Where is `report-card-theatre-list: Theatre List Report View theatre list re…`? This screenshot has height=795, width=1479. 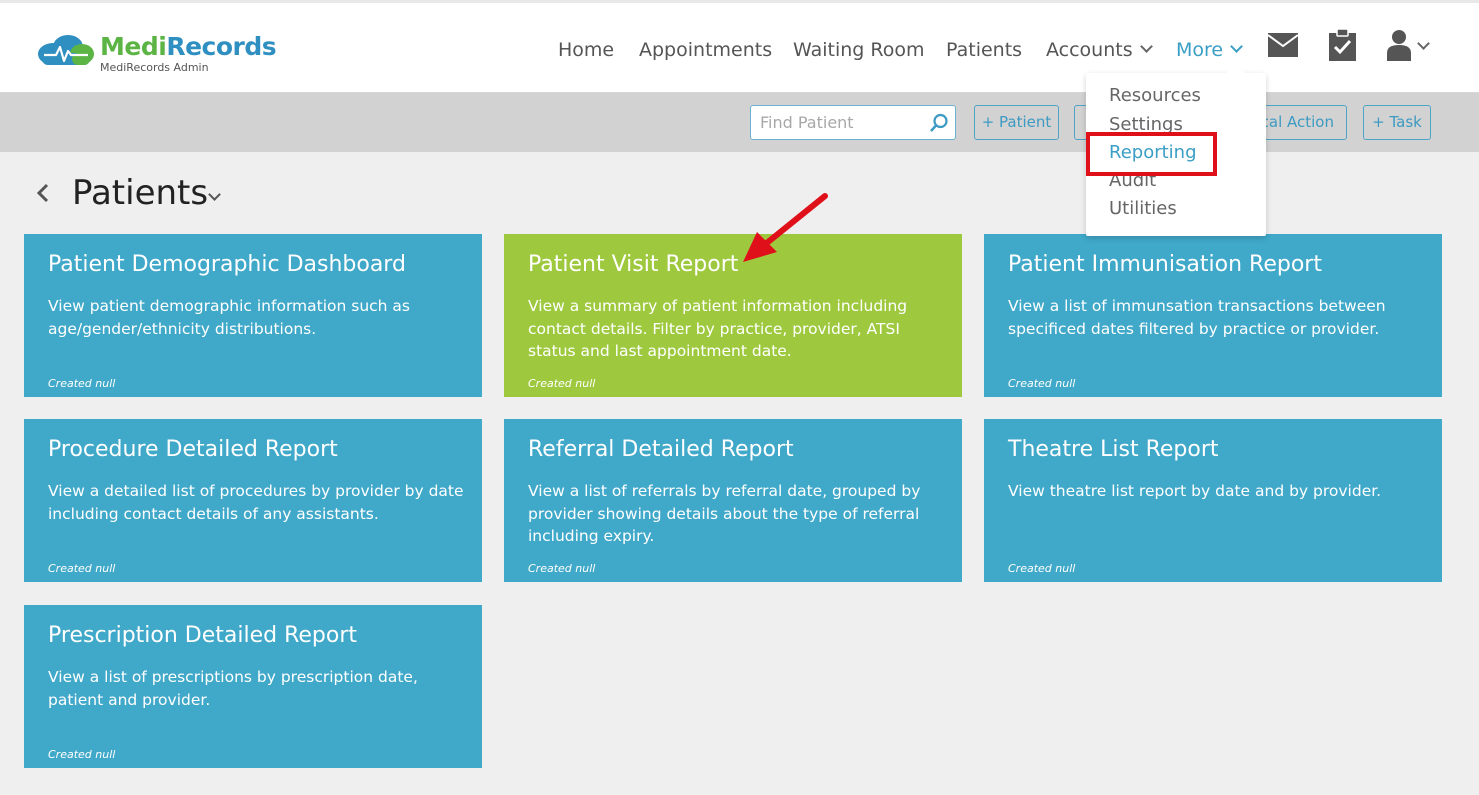
report-card-theatre-list: Theatre List Report View theatre list re… is located at coordinates (1213, 500).